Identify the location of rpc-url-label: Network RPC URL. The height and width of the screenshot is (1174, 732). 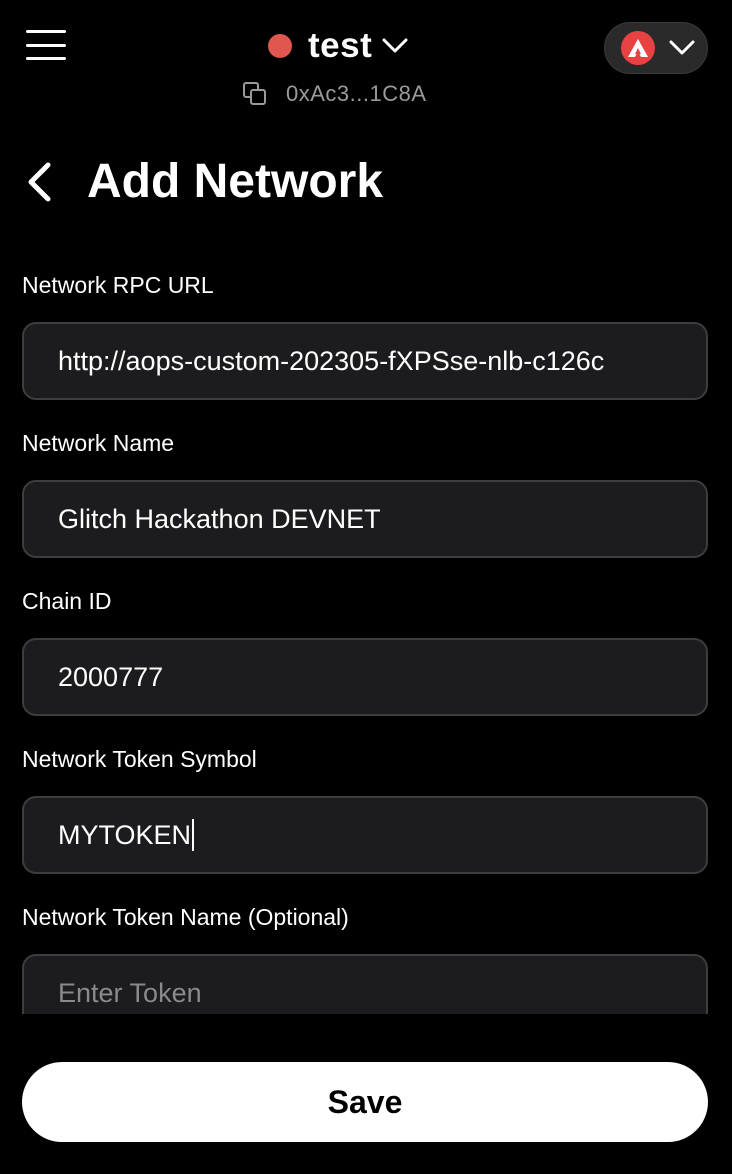
(118, 285).